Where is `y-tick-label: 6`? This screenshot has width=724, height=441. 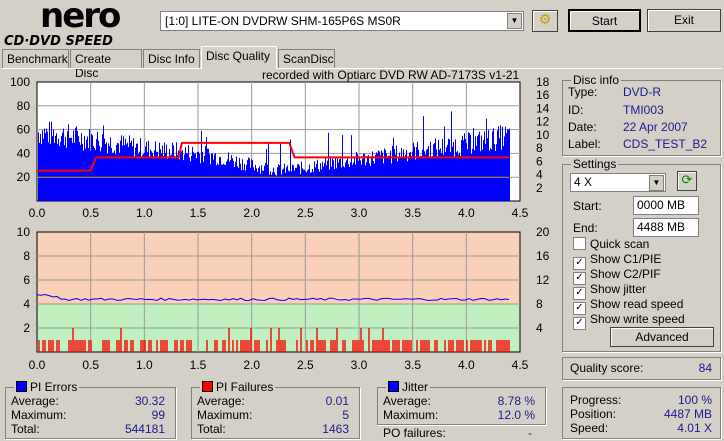 y-tick-label: 6 is located at coordinates (26, 280).